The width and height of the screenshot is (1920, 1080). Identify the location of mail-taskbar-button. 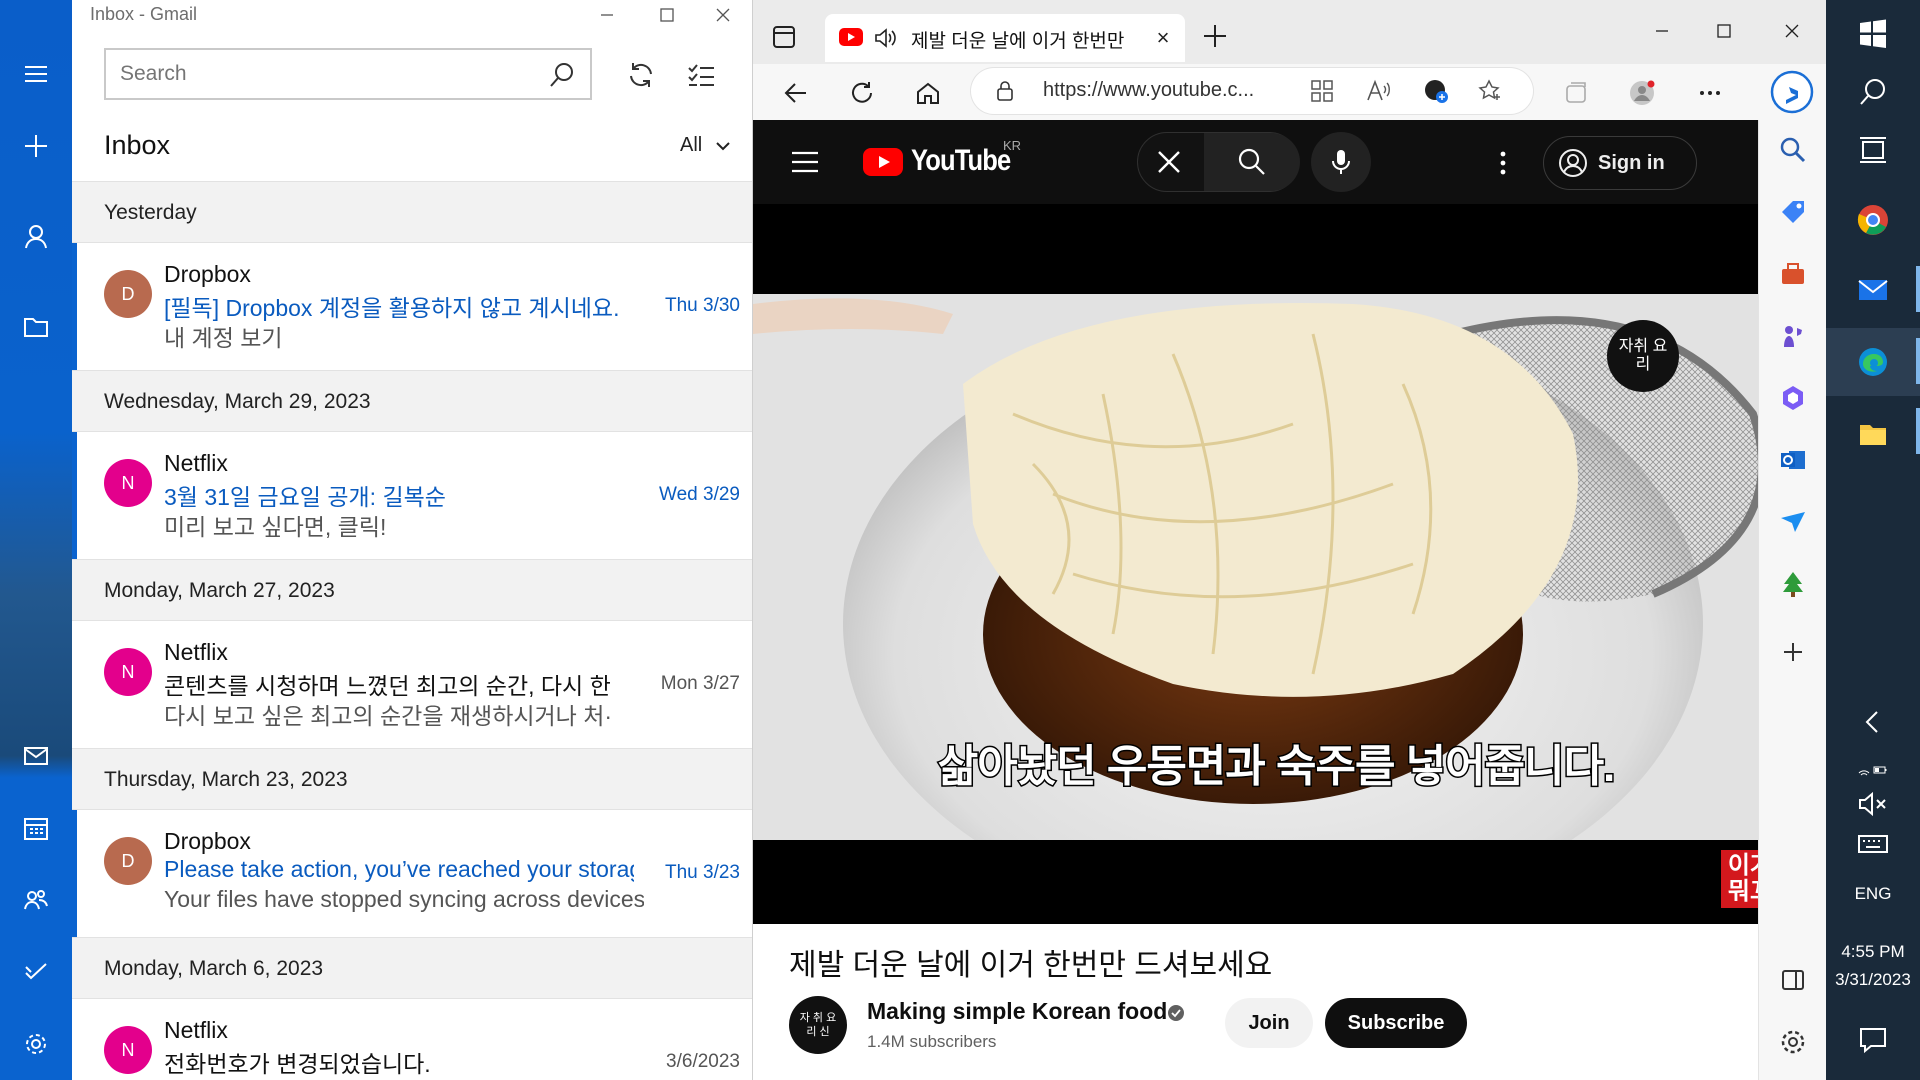
(1873, 290).